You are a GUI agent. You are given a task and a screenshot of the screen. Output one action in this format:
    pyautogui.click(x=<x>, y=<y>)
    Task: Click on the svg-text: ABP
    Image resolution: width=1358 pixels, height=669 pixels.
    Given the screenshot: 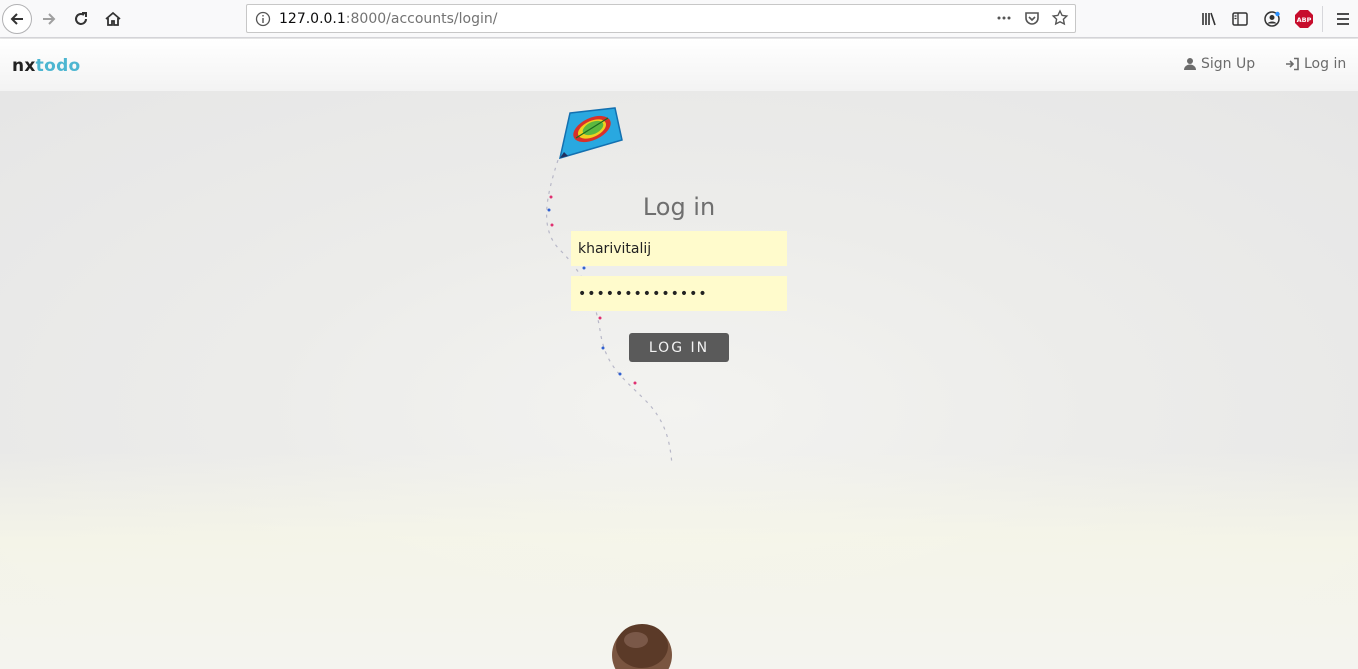 What is the action you would take?
    pyautogui.click(x=1304, y=20)
    